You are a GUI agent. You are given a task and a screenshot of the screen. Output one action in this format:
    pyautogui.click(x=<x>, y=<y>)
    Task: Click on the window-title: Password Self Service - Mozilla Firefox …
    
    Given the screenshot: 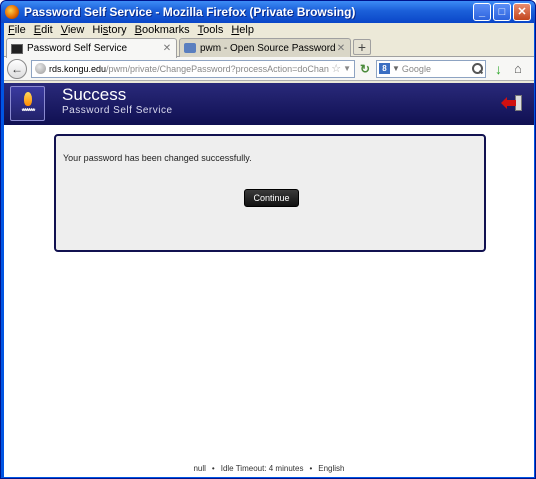 What is the action you would take?
    pyautogui.click(x=190, y=12)
    